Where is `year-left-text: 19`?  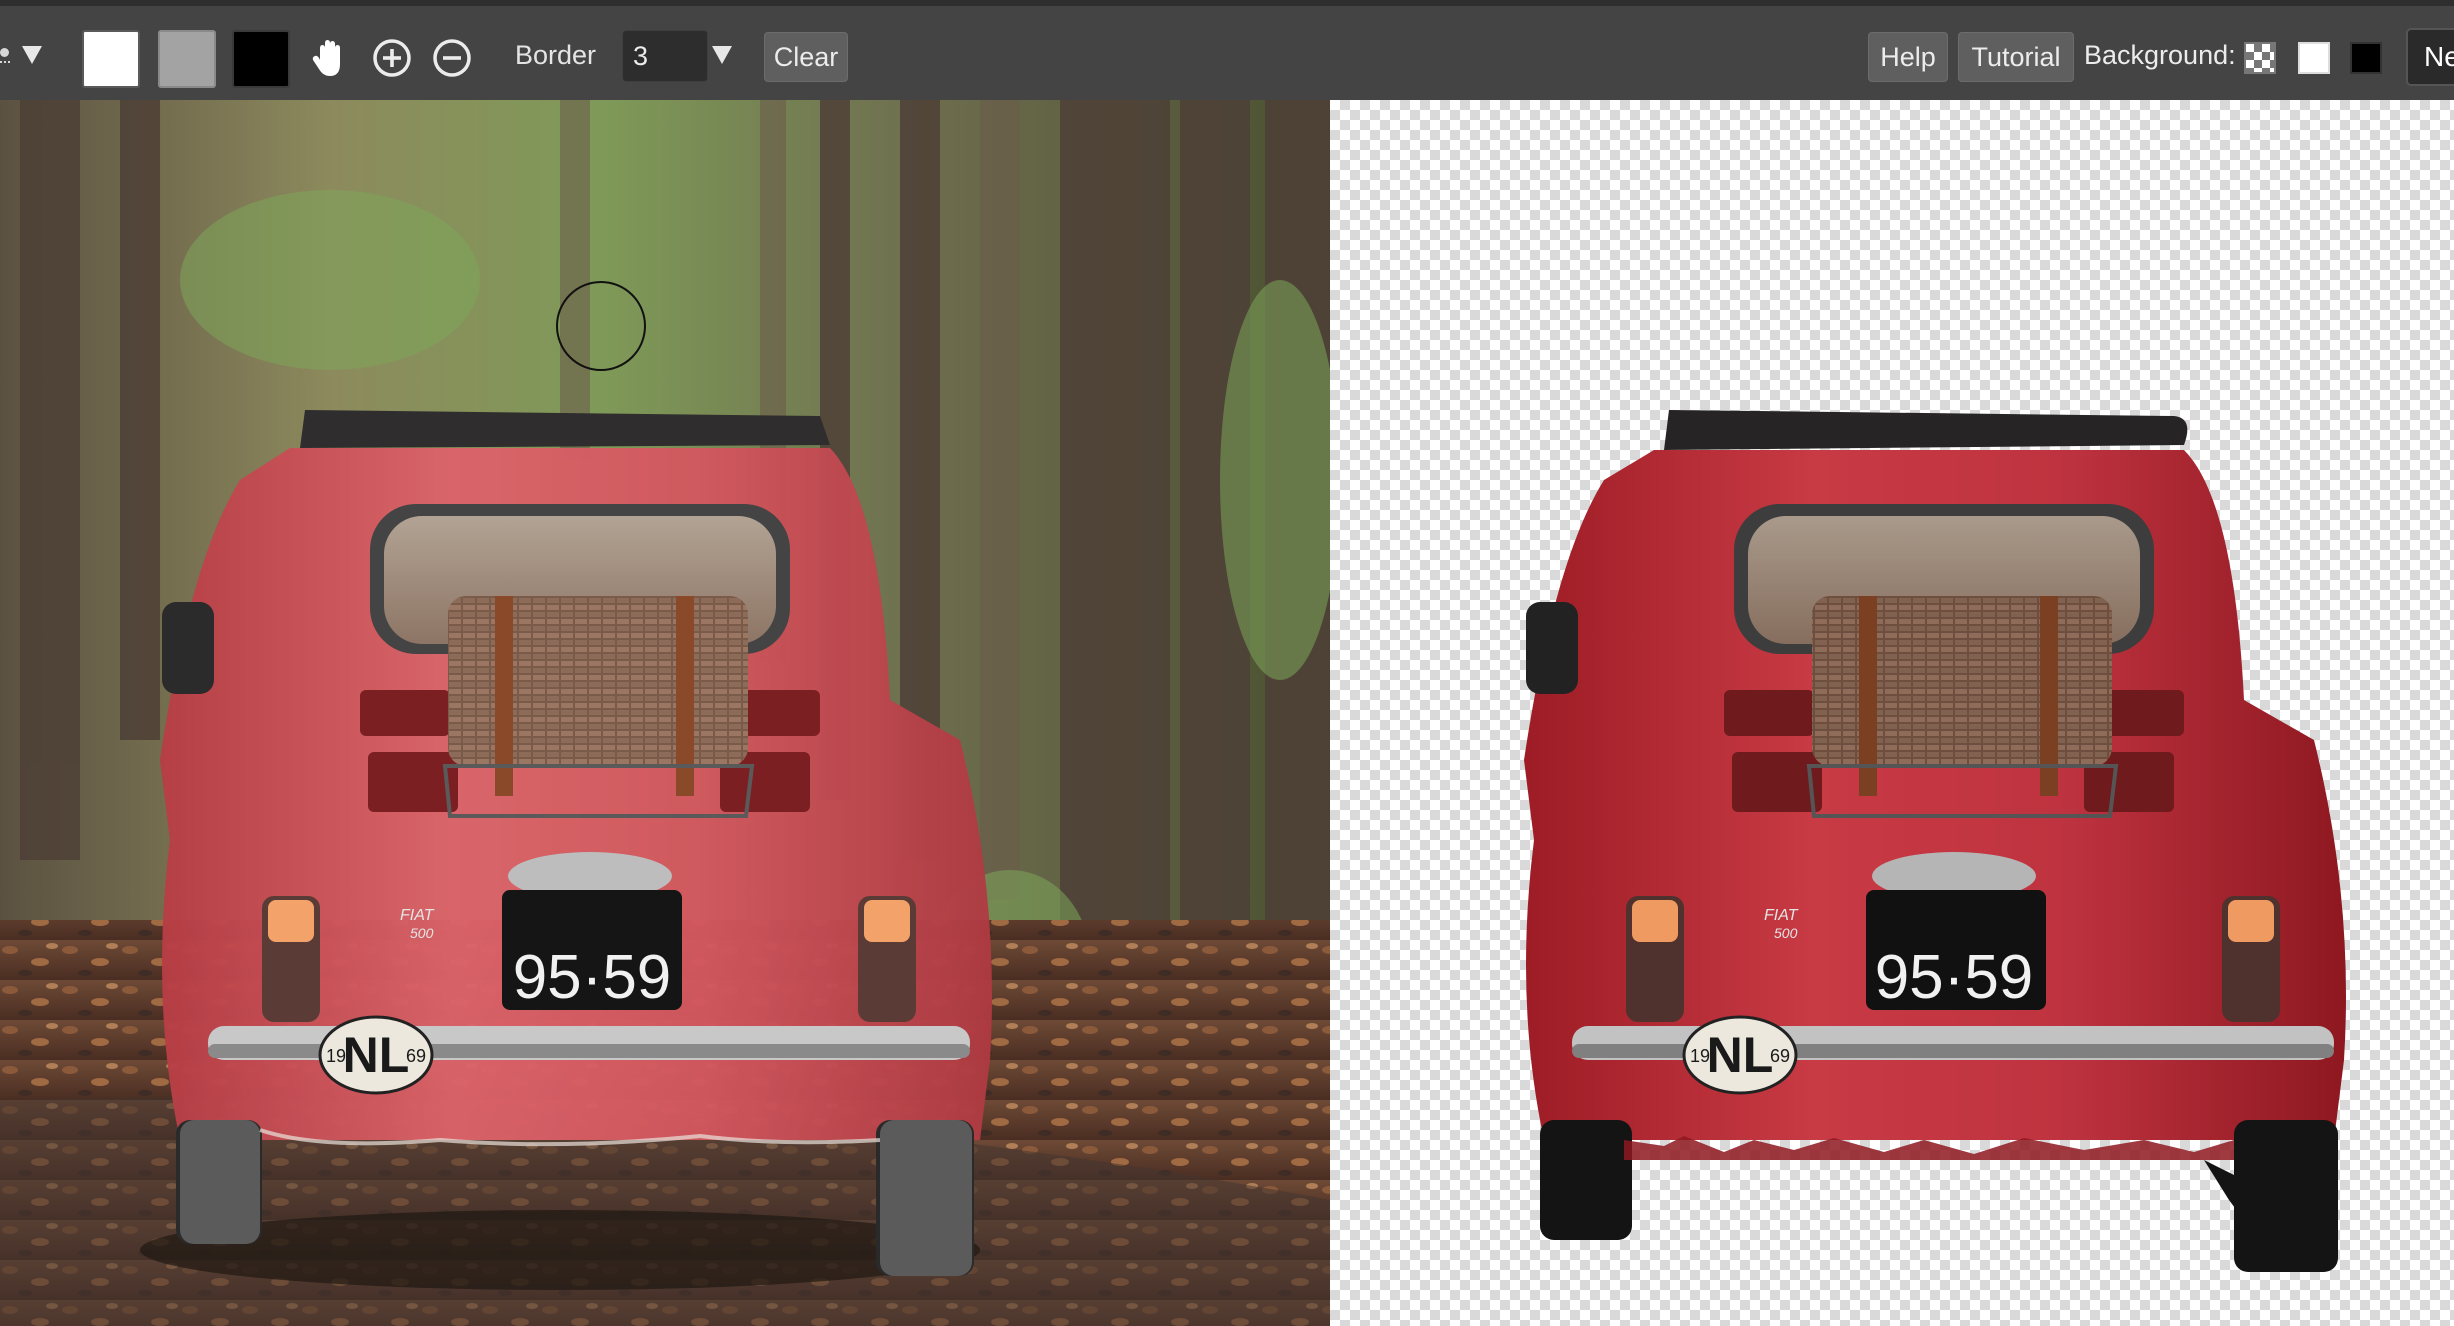 year-left-text: 19 is located at coordinates (336, 1056).